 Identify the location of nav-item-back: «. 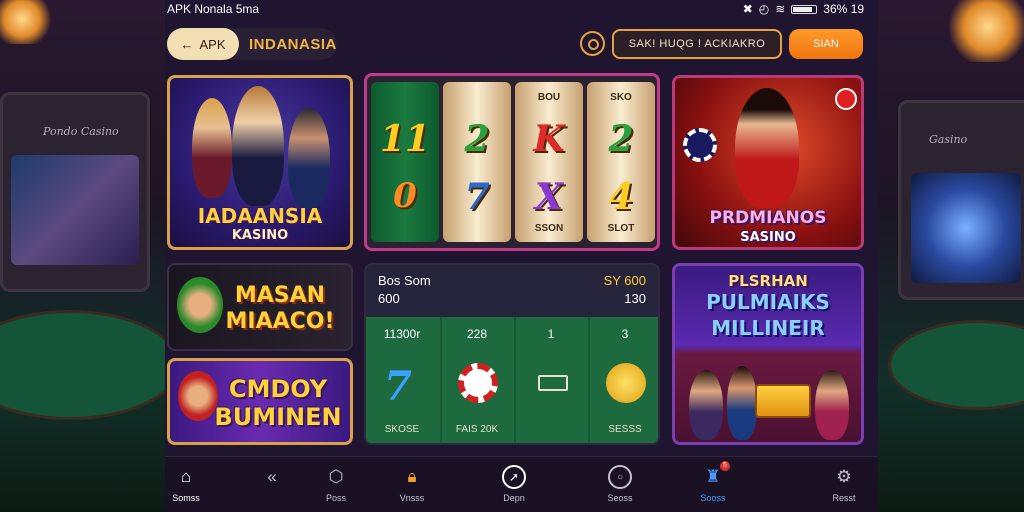
(272, 484).